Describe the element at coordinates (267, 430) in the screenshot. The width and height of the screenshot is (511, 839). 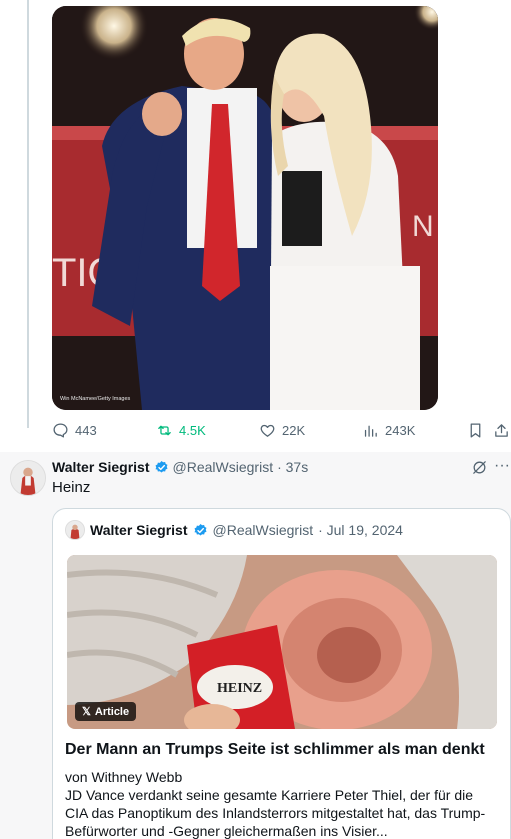
I see `heart-icon` at that location.